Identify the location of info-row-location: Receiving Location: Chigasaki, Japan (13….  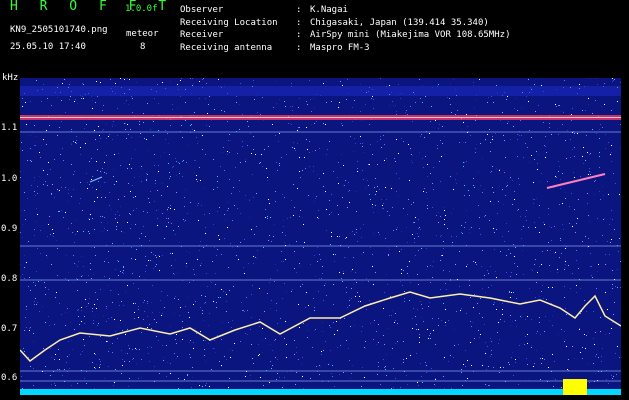
(345, 23).